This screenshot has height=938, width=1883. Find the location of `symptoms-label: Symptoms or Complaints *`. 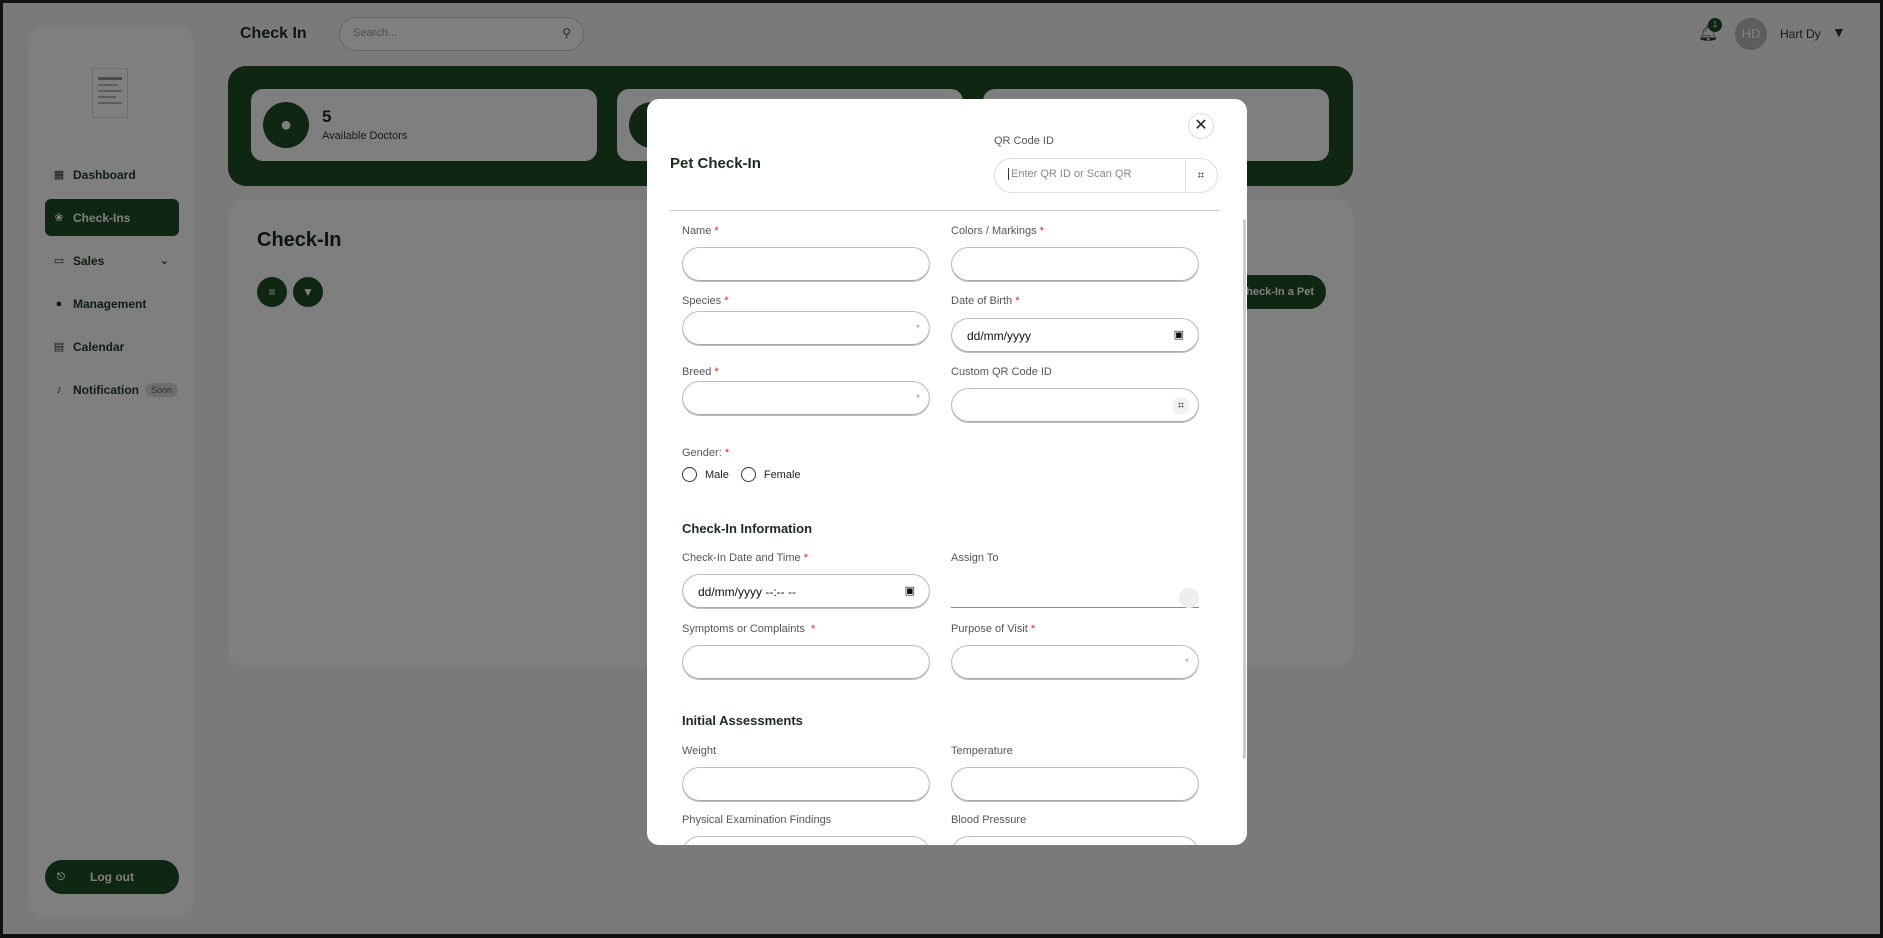

symptoms-label: Symptoms or Complaints * is located at coordinates (749, 629).